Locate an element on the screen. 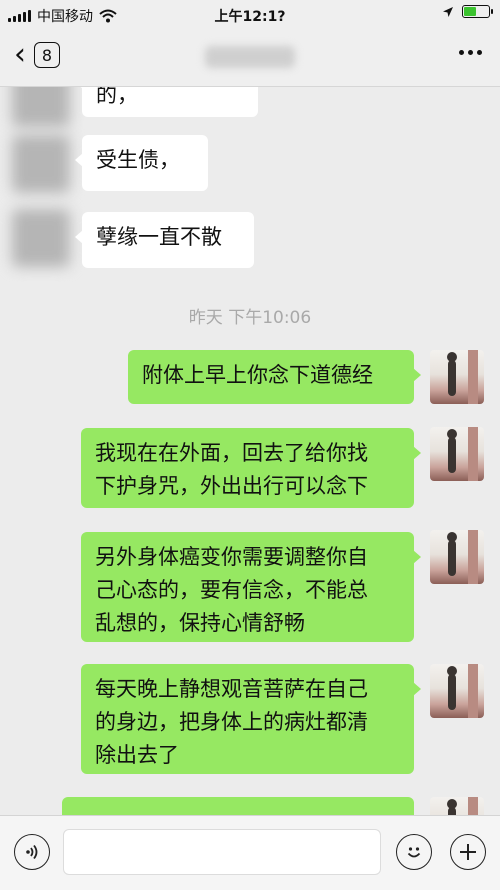 This screenshot has width=500, height=890. blurred-contact-name is located at coordinates (250, 57).